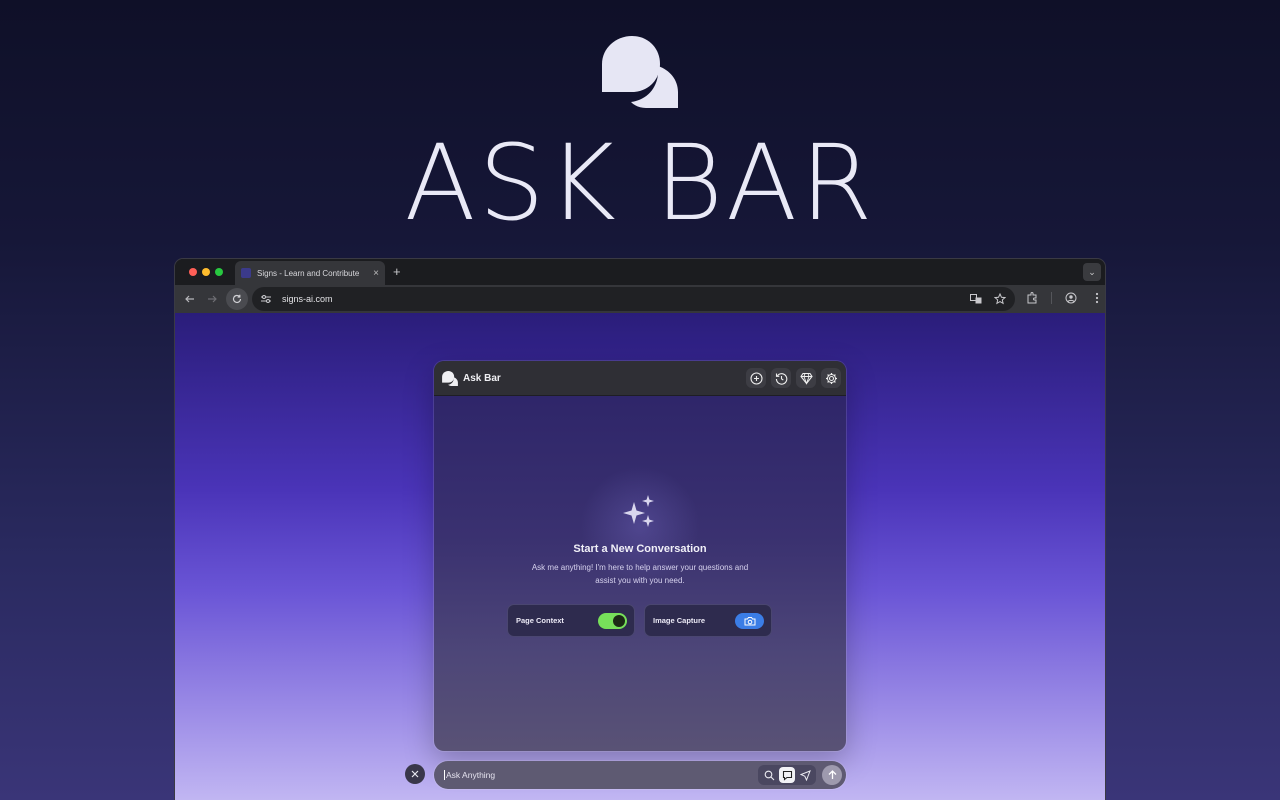 This screenshot has height=800, width=1280. Describe the element at coordinates (482, 378) in the screenshot. I see `panel-title: Ask Bar` at that location.